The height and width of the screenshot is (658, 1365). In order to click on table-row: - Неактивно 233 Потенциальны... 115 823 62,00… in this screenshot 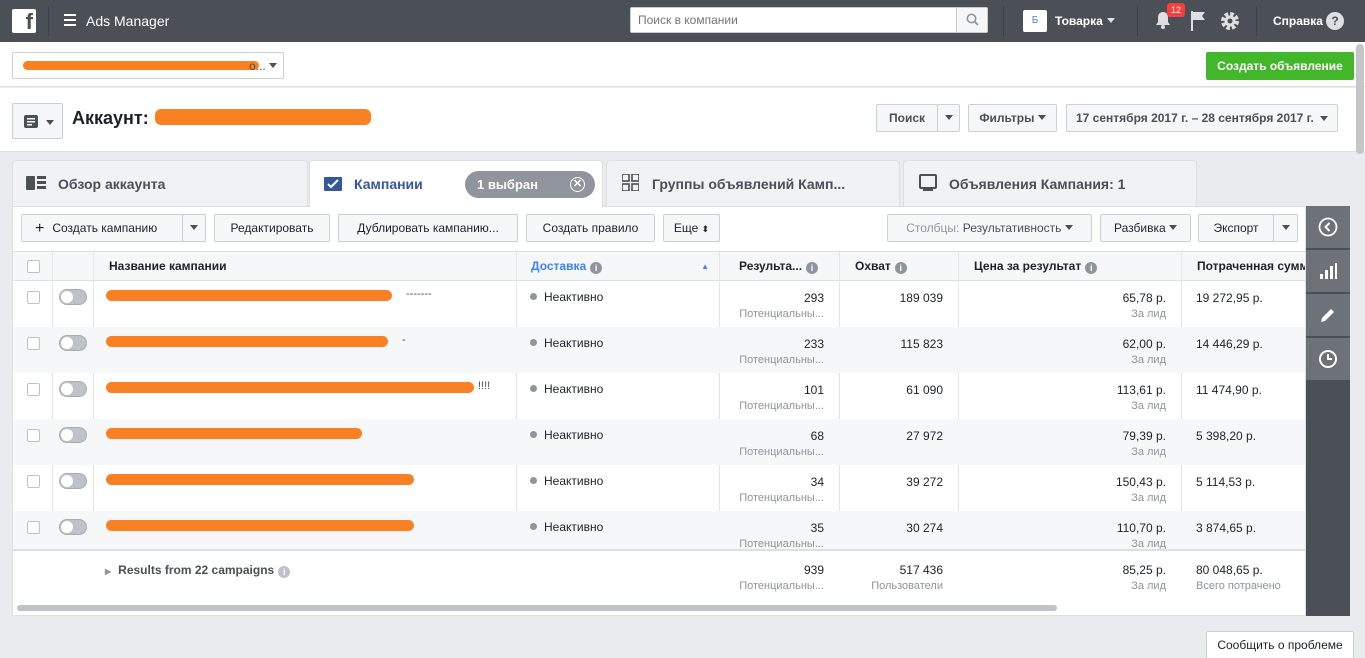, I will do `click(659, 350)`.